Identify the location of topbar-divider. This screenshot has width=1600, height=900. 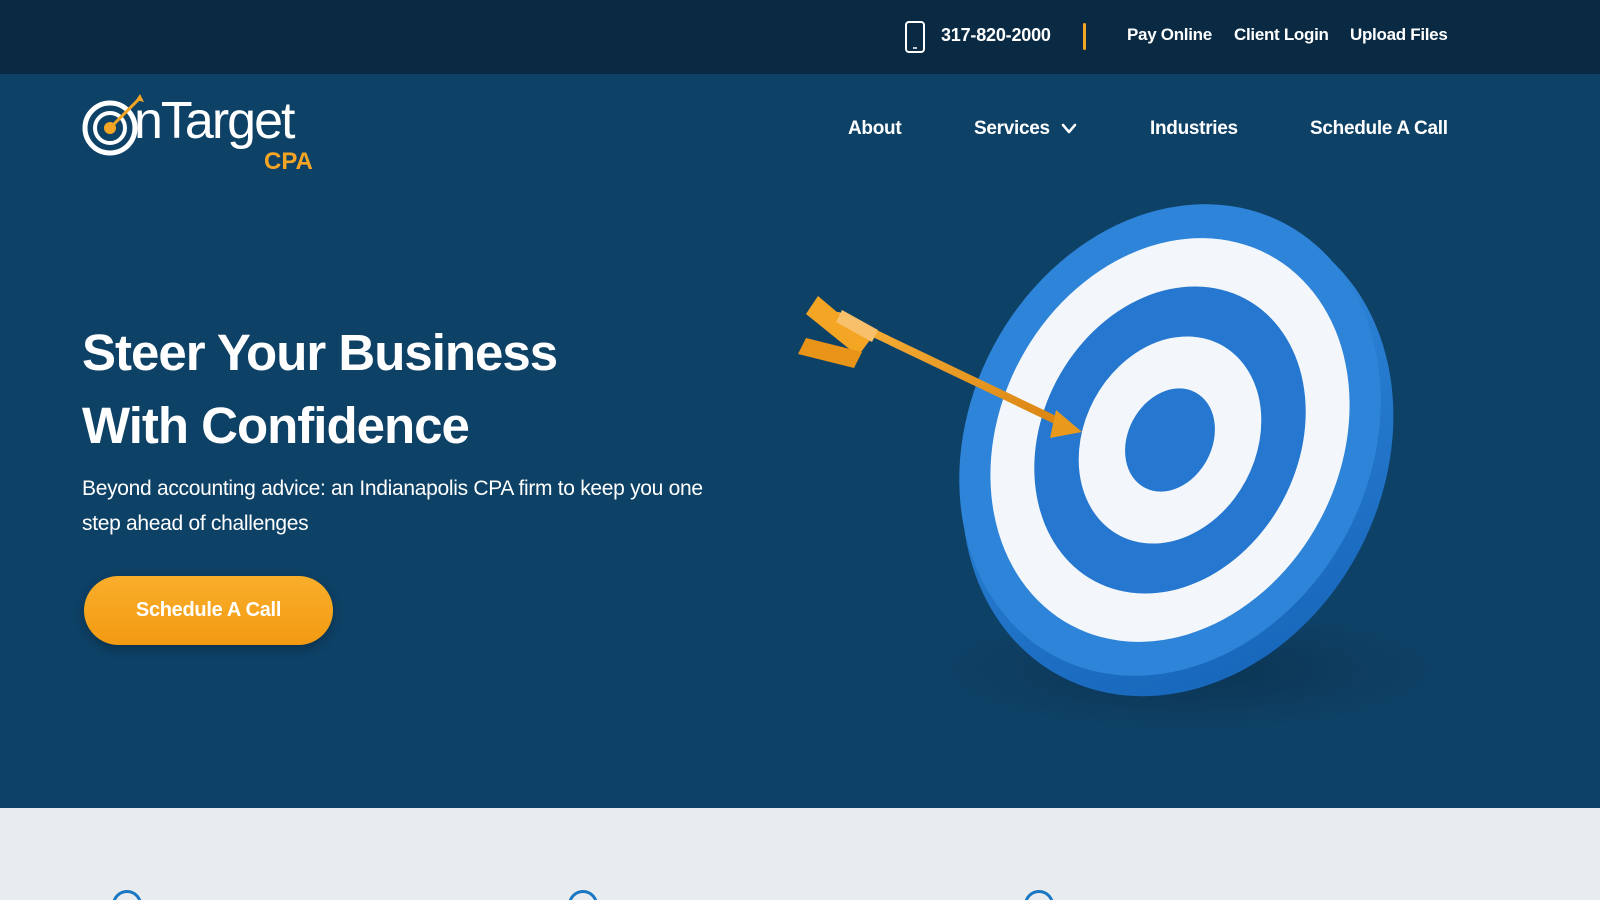
(1084, 36).